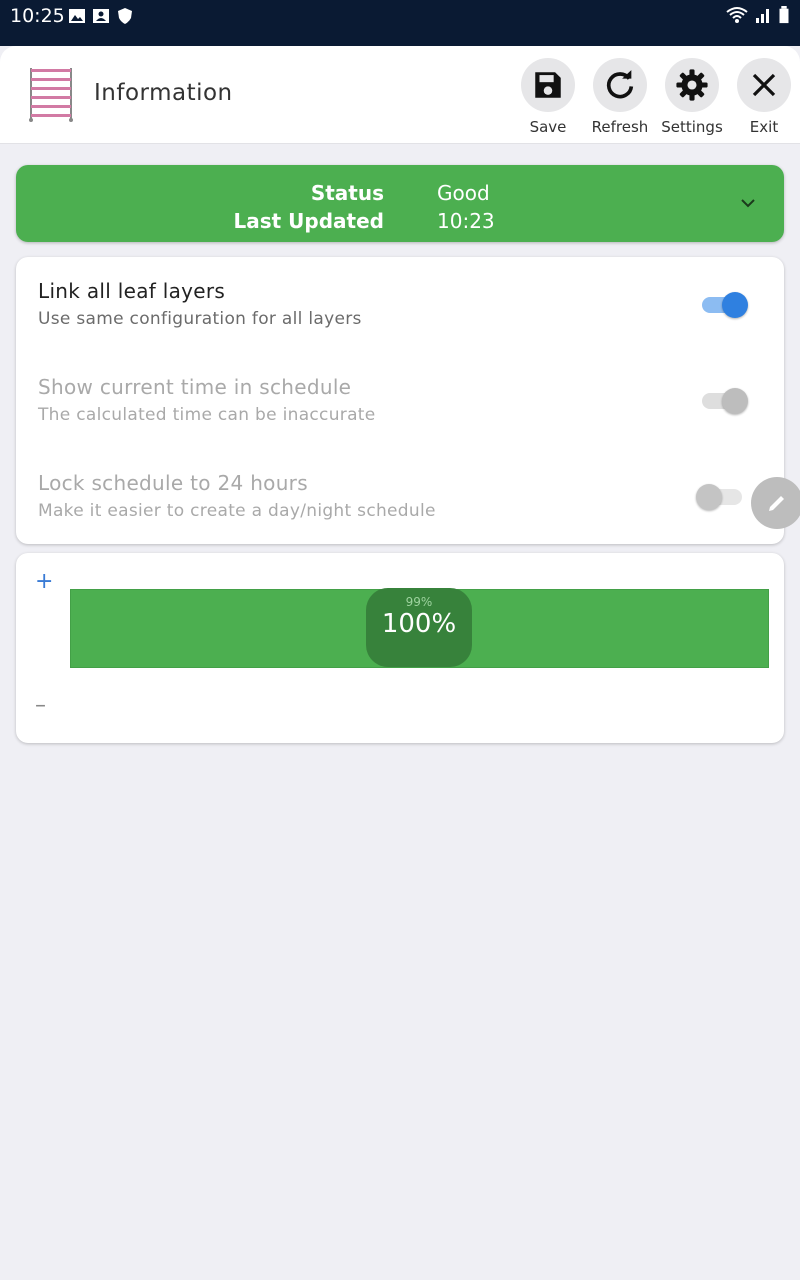 This screenshot has height=1280, width=800. Describe the element at coordinates (163, 93) in the screenshot. I see `page-title: Information` at that location.